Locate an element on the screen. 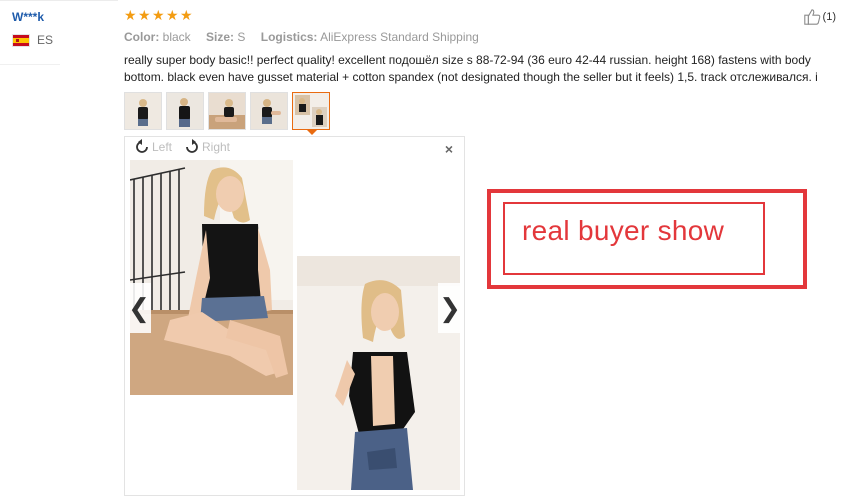 This screenshot has width=868, height=501. rotate-right-label: Right is located at coordinates (216, 147).